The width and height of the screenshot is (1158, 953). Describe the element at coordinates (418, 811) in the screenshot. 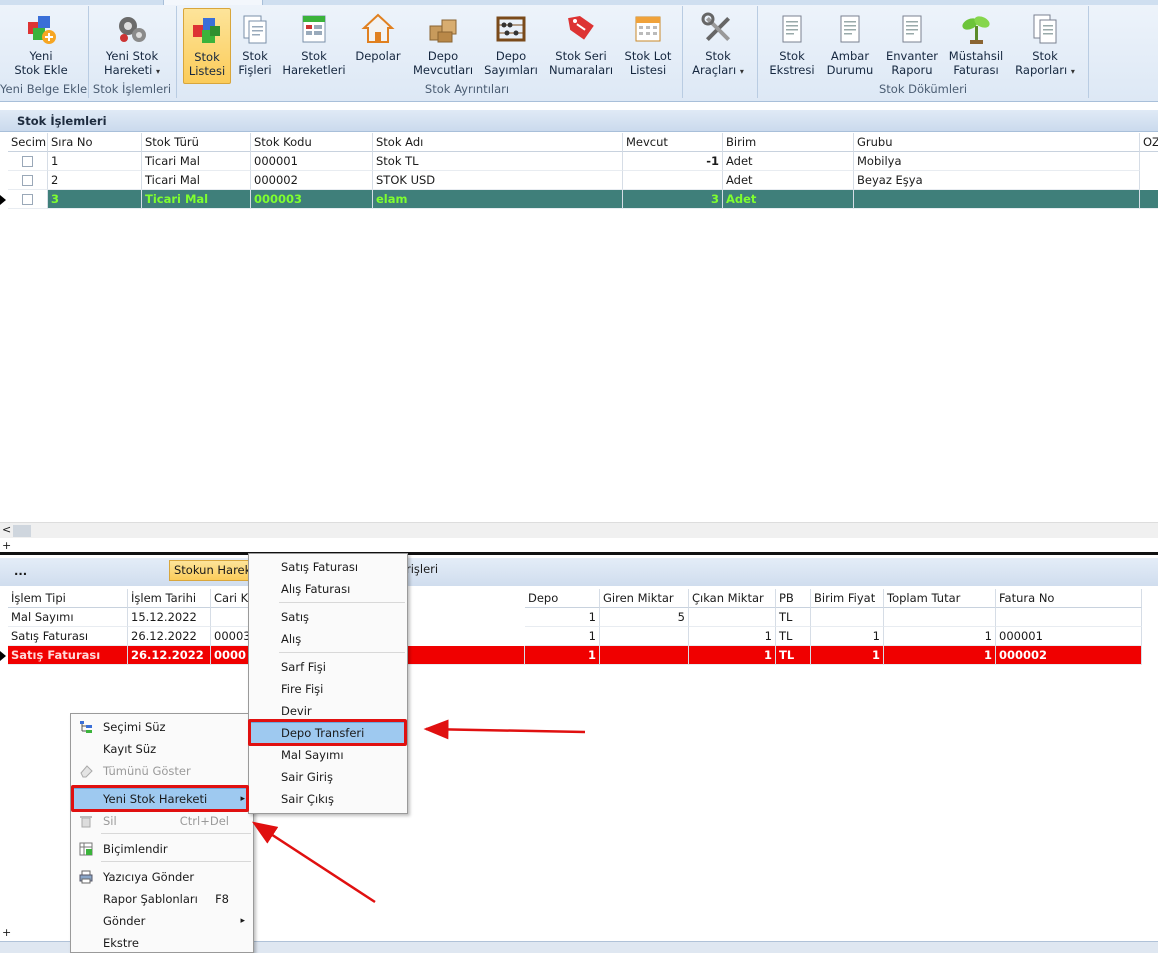

I see `annotation-arrows` at that location.